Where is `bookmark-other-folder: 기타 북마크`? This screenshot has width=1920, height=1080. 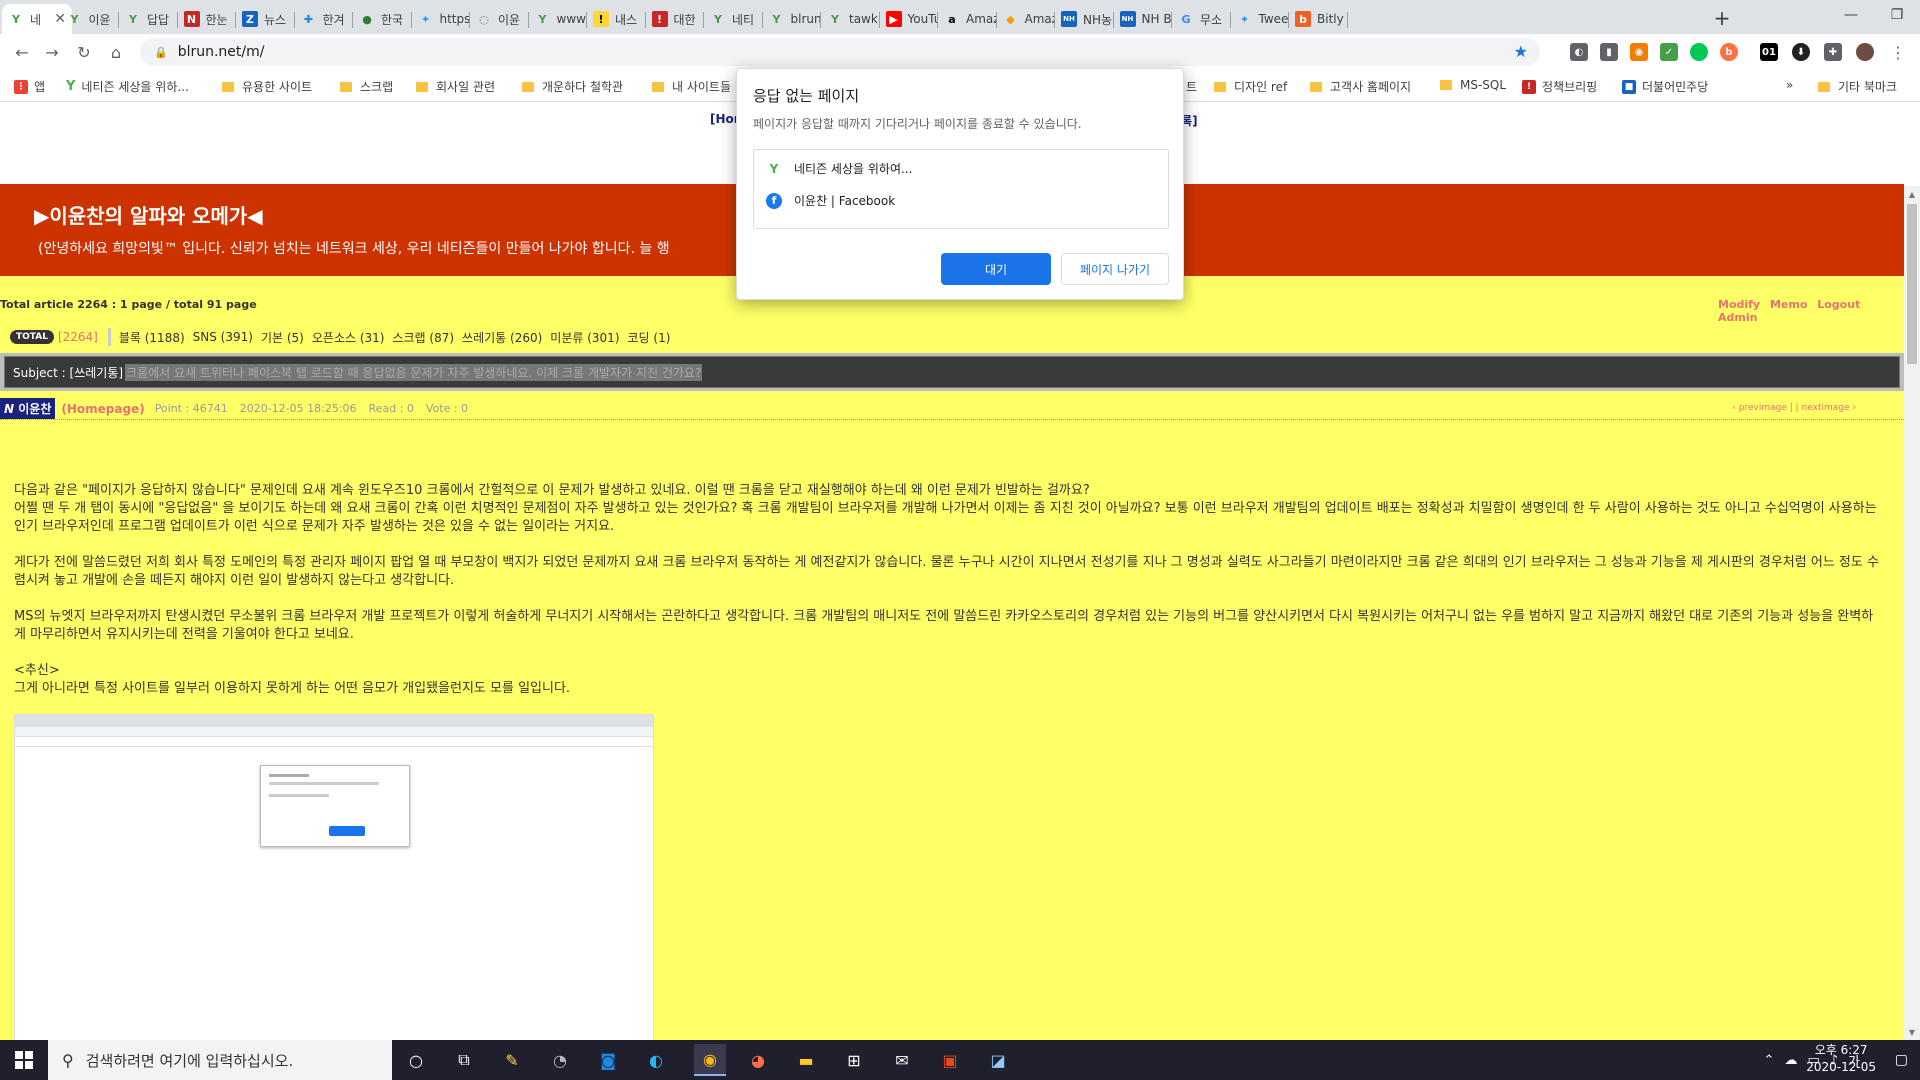
bookmark-other-folder: 기타 북마크 is located at coordinates (1857, 86).